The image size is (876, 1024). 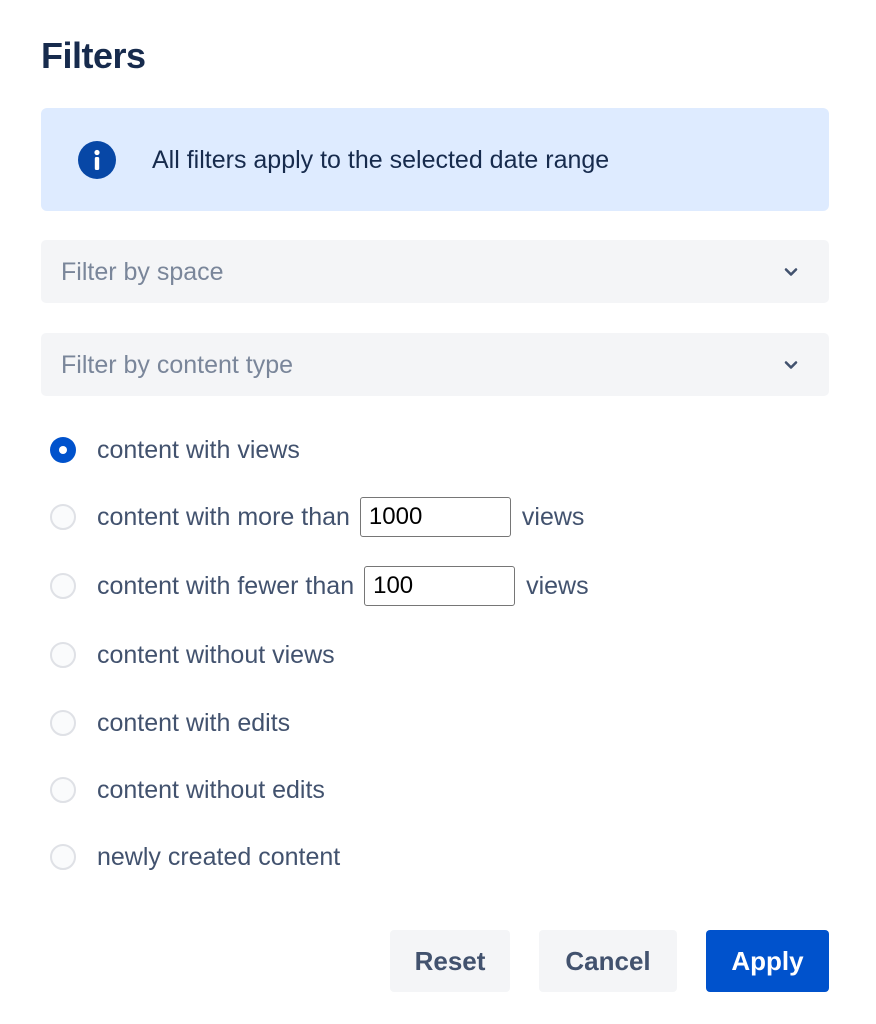 I want to click on filter-by-content-type-placeholder: Filter by content type, so click(x=177, y=365).